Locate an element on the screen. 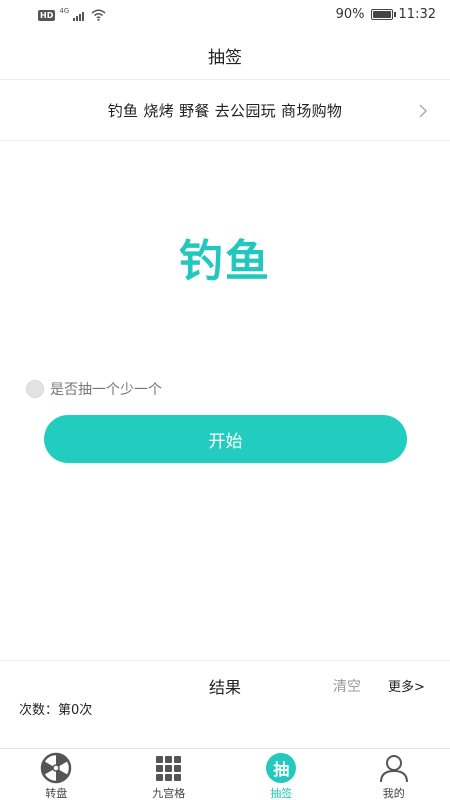 The height and width of the screenshot is (800, 450). options-row: 钓鱼 烧烤 野餐 去公园玩 商场购物 is located at coordinates (225, 111).